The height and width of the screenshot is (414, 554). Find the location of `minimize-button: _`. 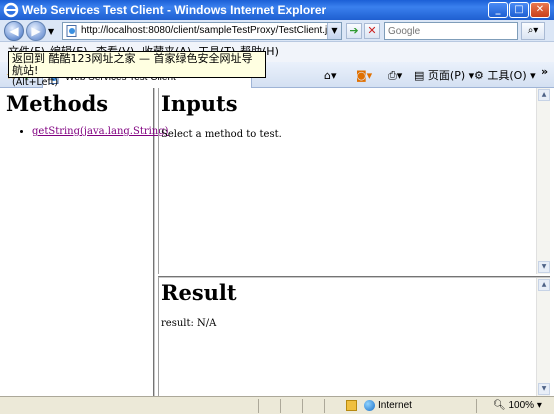

minimize-button: _ is located at coordinates (498, 10).